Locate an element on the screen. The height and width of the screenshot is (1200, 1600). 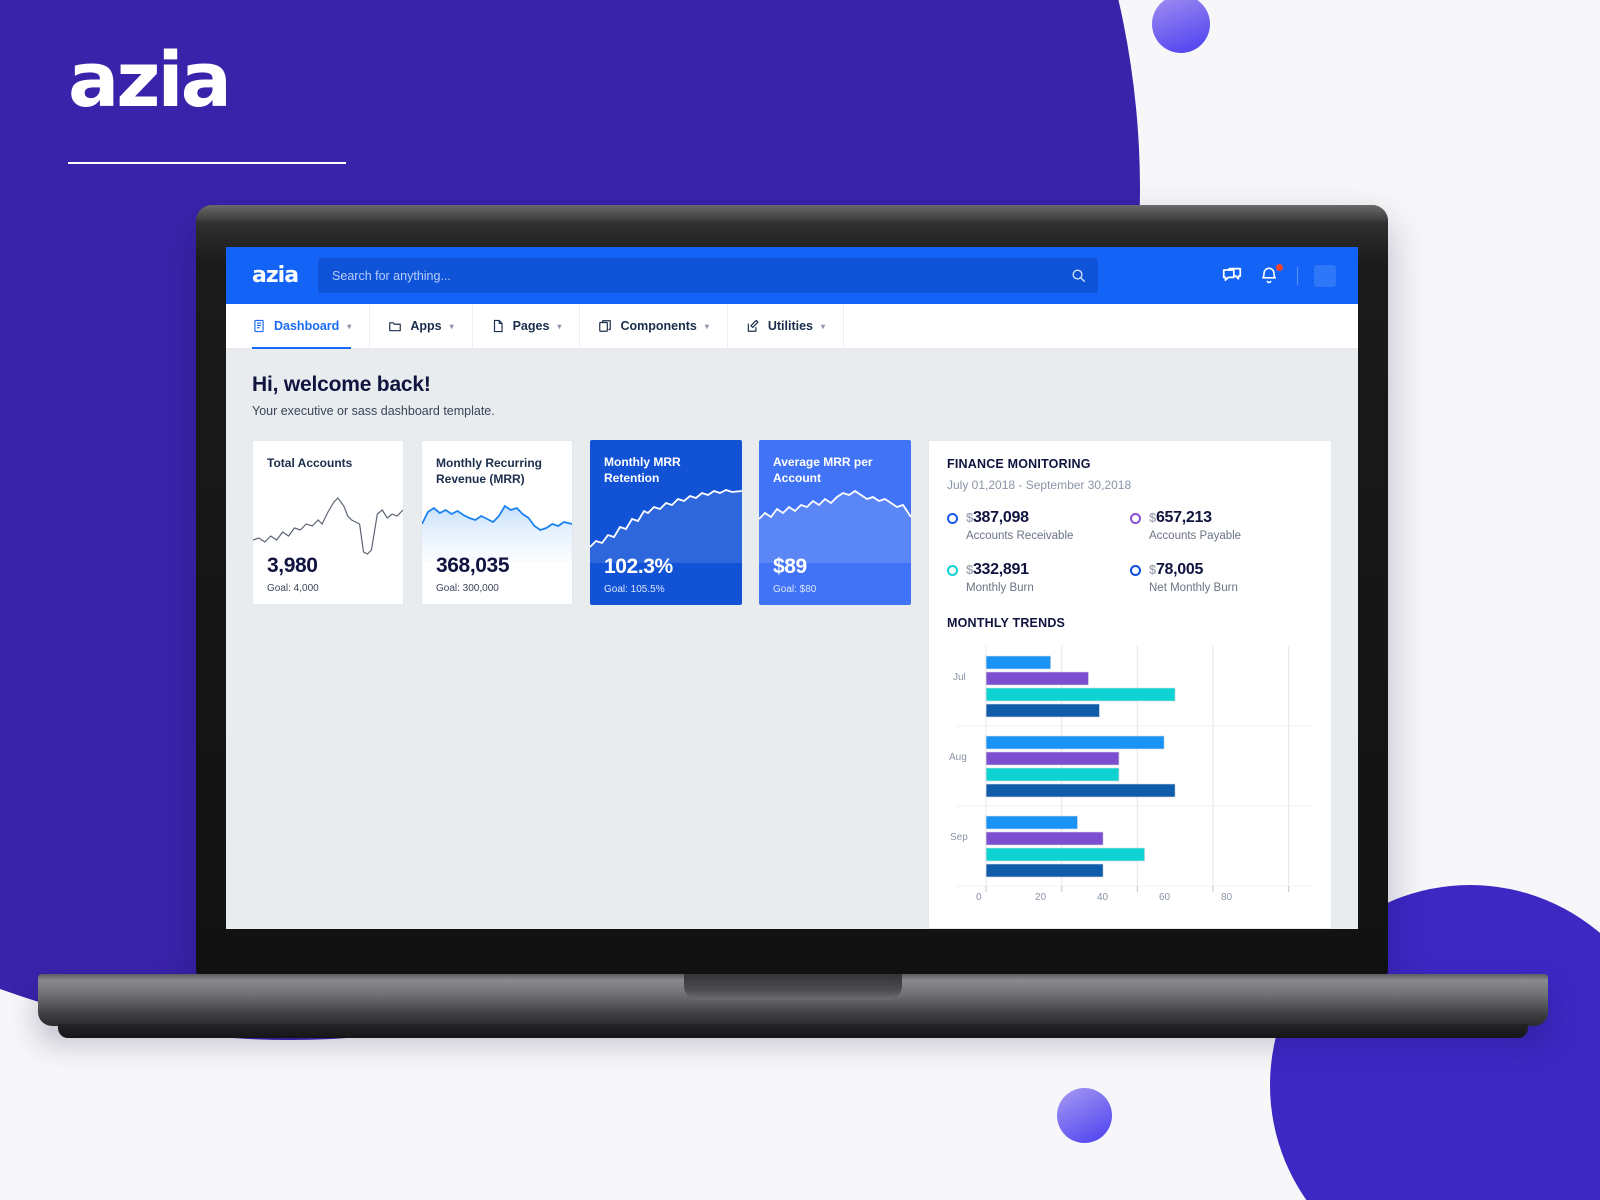
finance-title: FINANCE MONITORING is located at coordinates (1019, 464).